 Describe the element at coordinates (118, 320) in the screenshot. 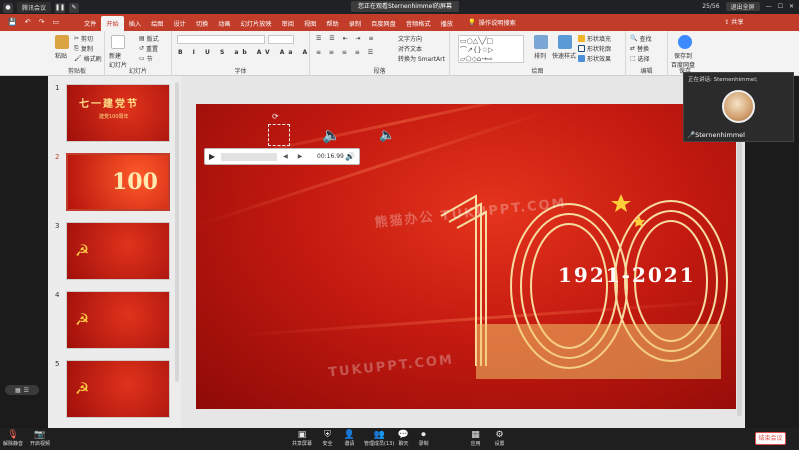

I see `slide-thumbnail-4: ☭` at that location.